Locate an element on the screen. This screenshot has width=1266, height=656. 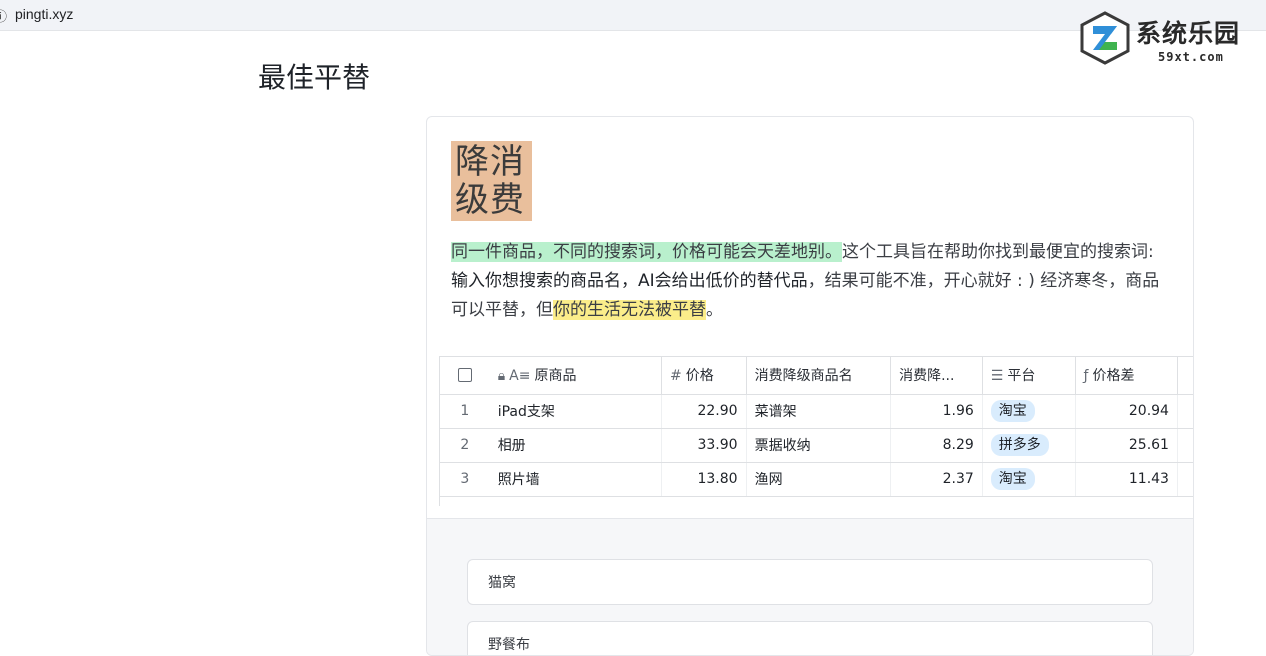
table-row: 3 照片墙 13.80 渔网 2.37 淘宝 11.43 is located at coordinates (816, 479).